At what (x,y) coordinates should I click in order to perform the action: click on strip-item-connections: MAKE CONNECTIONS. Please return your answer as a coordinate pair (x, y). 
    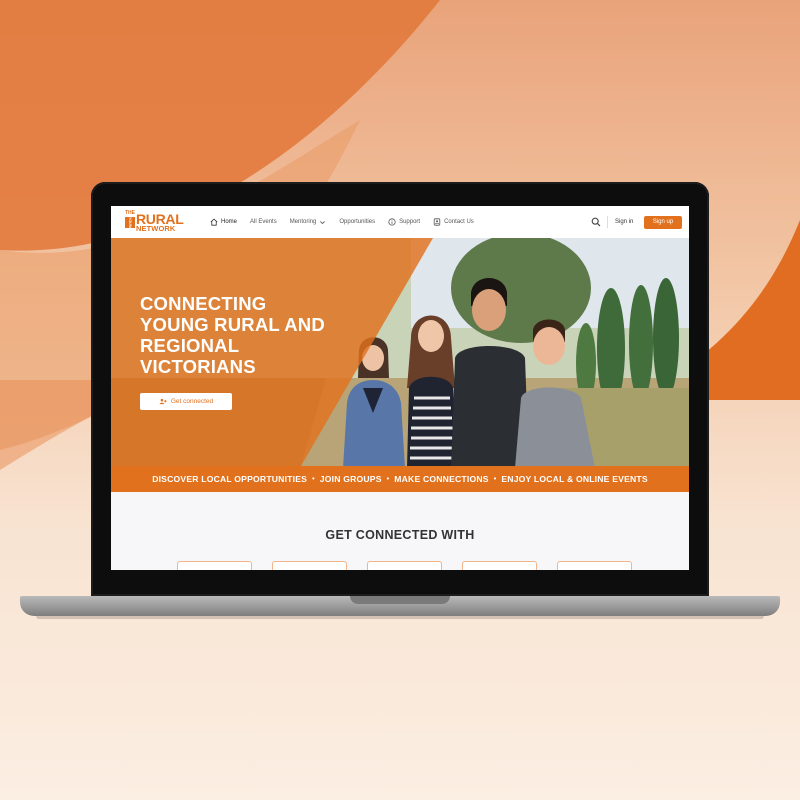
    Looking at the image, I should click on (441, 479).